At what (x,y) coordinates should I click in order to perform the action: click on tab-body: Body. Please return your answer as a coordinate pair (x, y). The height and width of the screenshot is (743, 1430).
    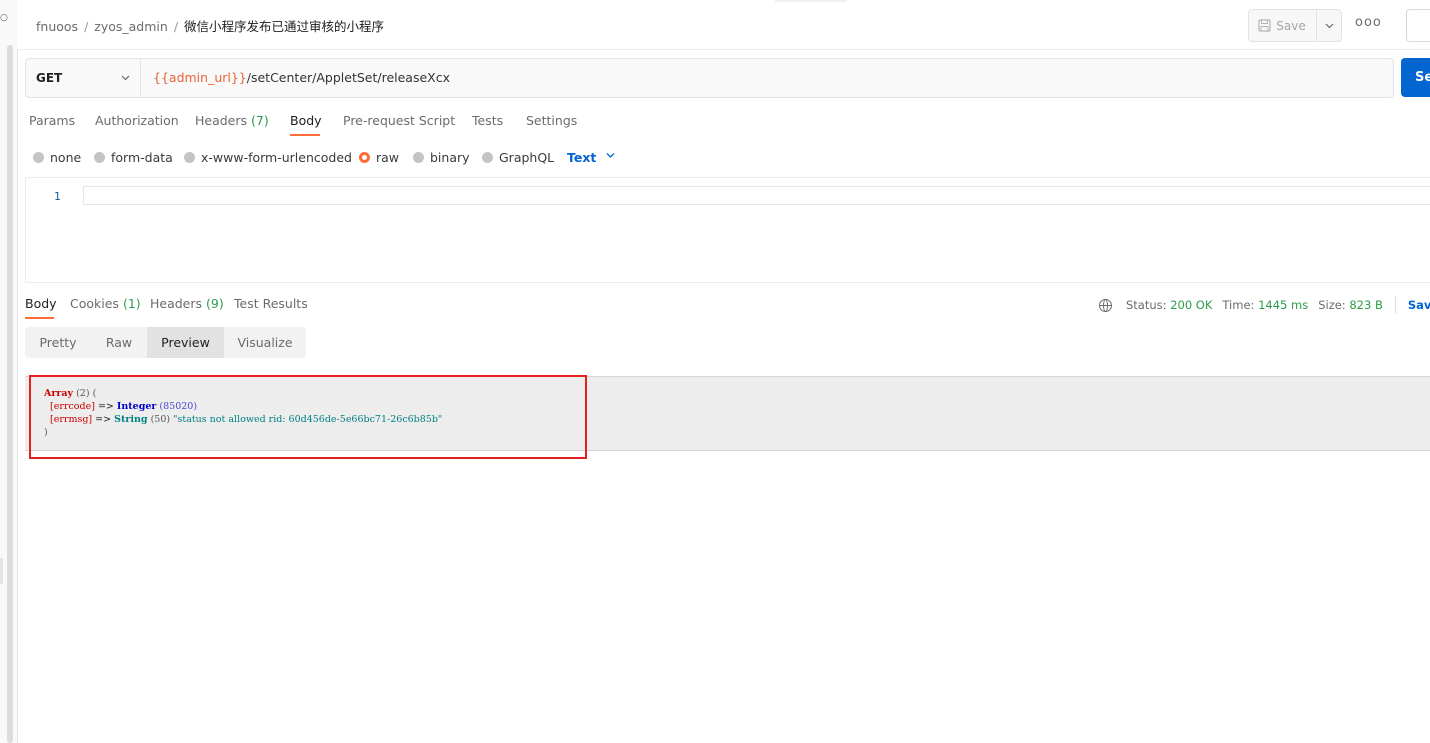
    Looking at the image, I should click on (306, 120).